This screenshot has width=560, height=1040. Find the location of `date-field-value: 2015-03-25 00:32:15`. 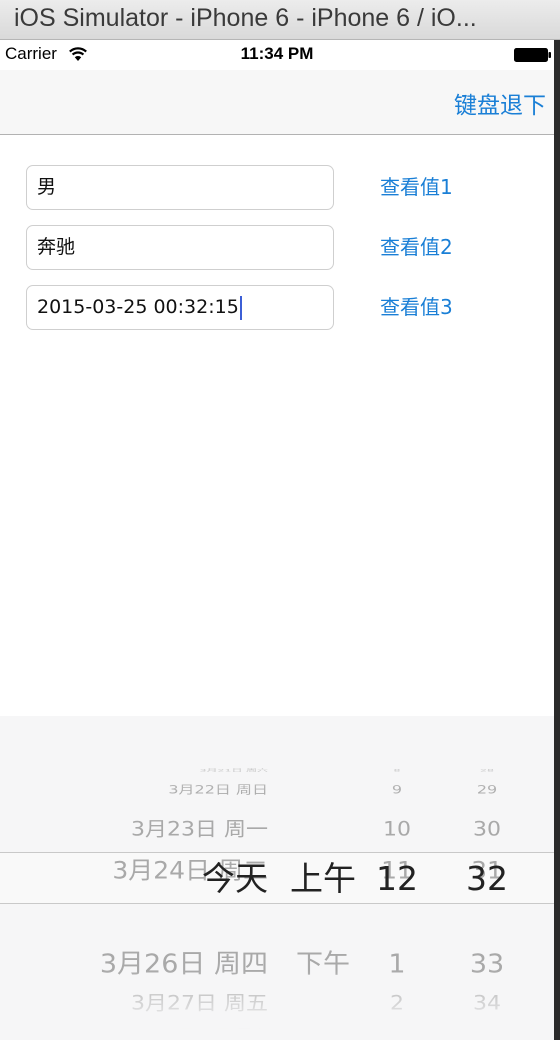

date-field-value: 2015-03-25 00:32:15 is located at coordinates (138, 307).